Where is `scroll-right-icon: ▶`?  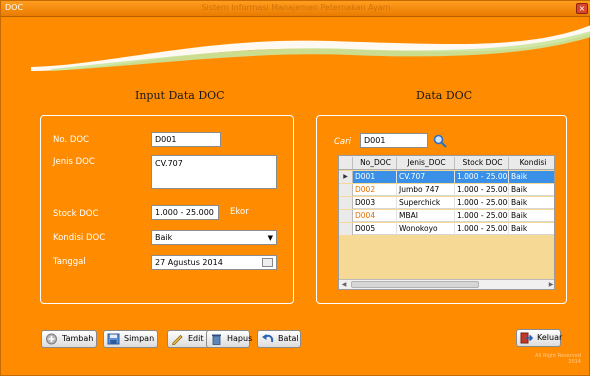 scroll-right-icon: ▶ is located at coordinates (550, 284).